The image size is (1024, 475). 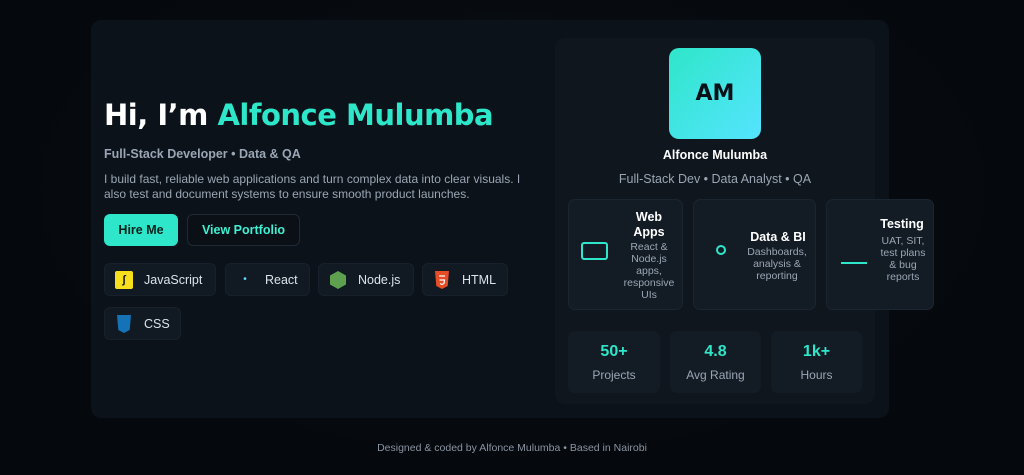 What do you see at coordinates (715, 93) in the screenshot?
I see `avatar: AM` at bounding box center [715, 93].